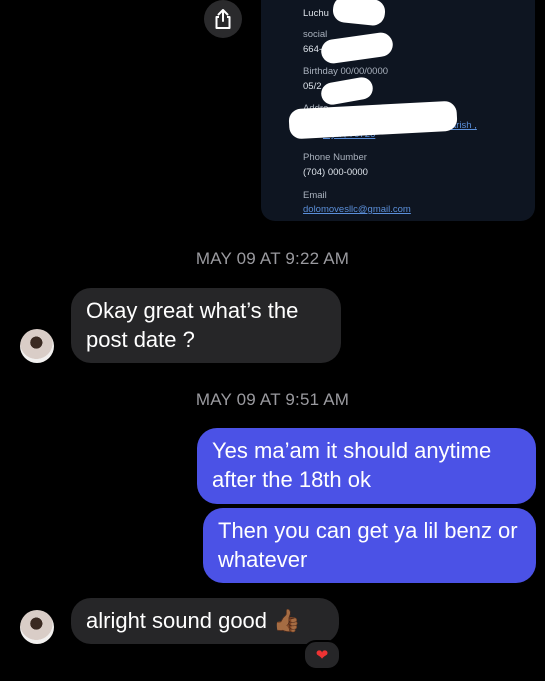  I want to click on incoming-message: Okay great what’s the post date ?, so click(206, 325).